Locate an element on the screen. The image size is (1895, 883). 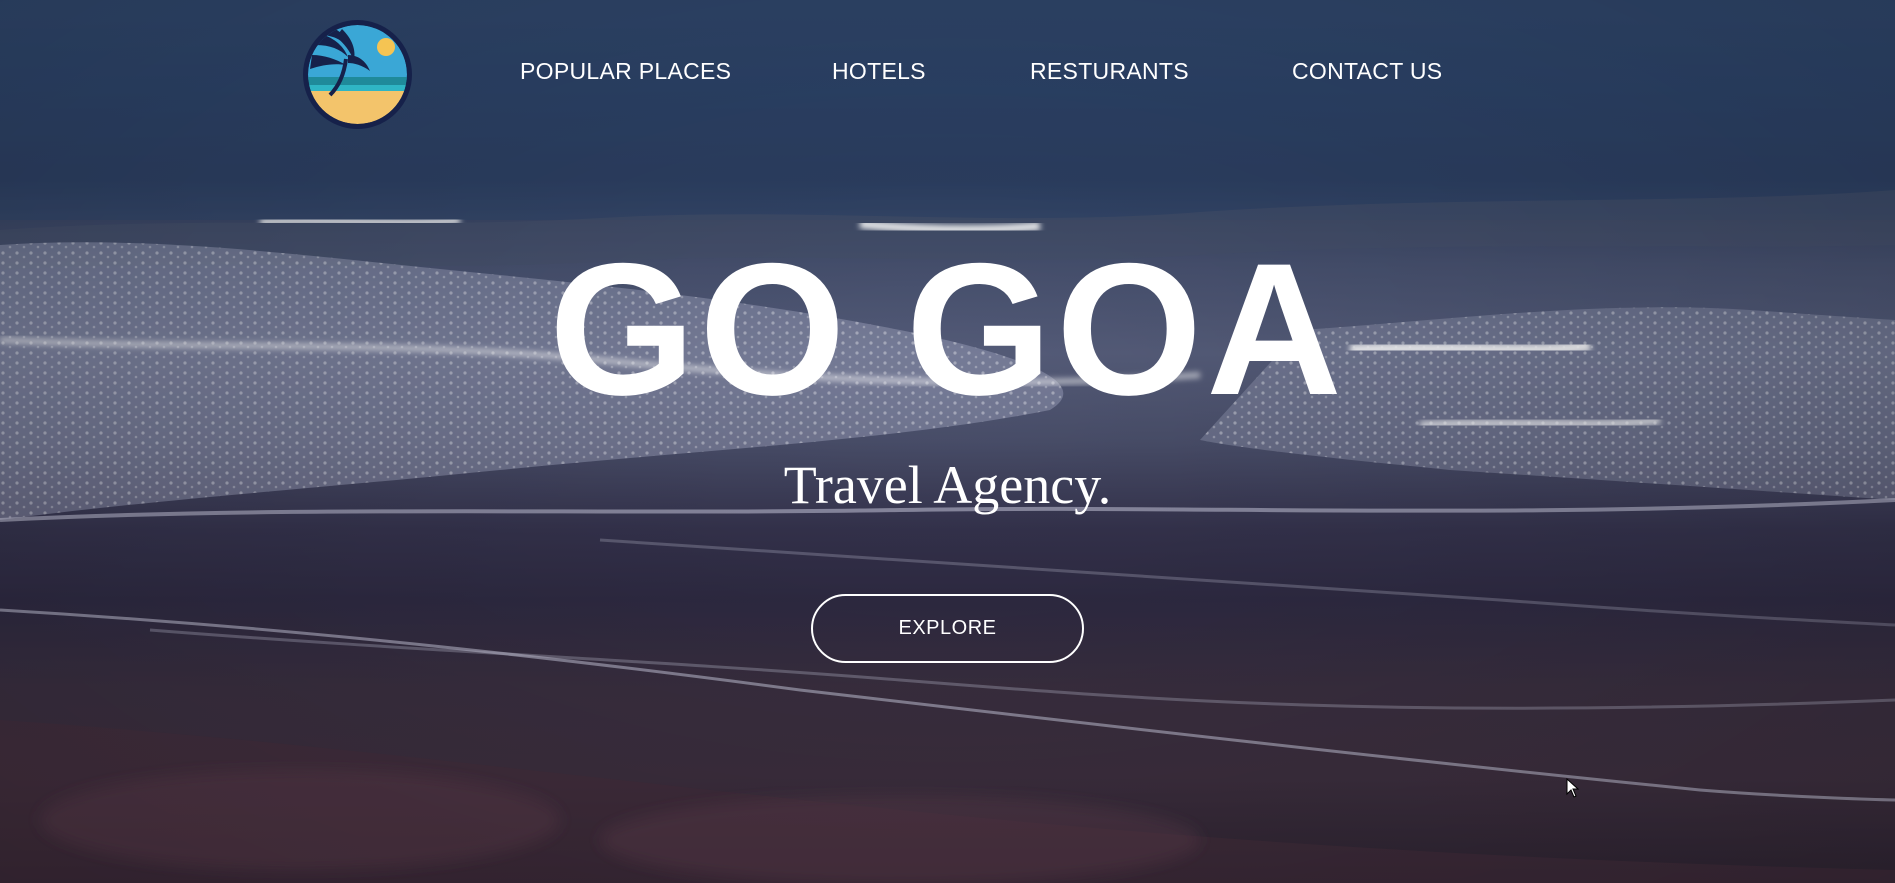
hero-subtitle: Travel Agency. is located at coordinates (947, 485).